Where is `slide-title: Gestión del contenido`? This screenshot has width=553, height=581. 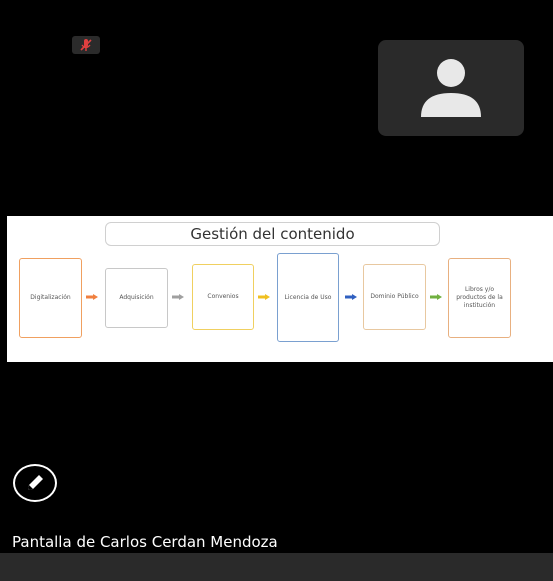 slide-title: Gestión del contenido is located at coordinates (272, 234).